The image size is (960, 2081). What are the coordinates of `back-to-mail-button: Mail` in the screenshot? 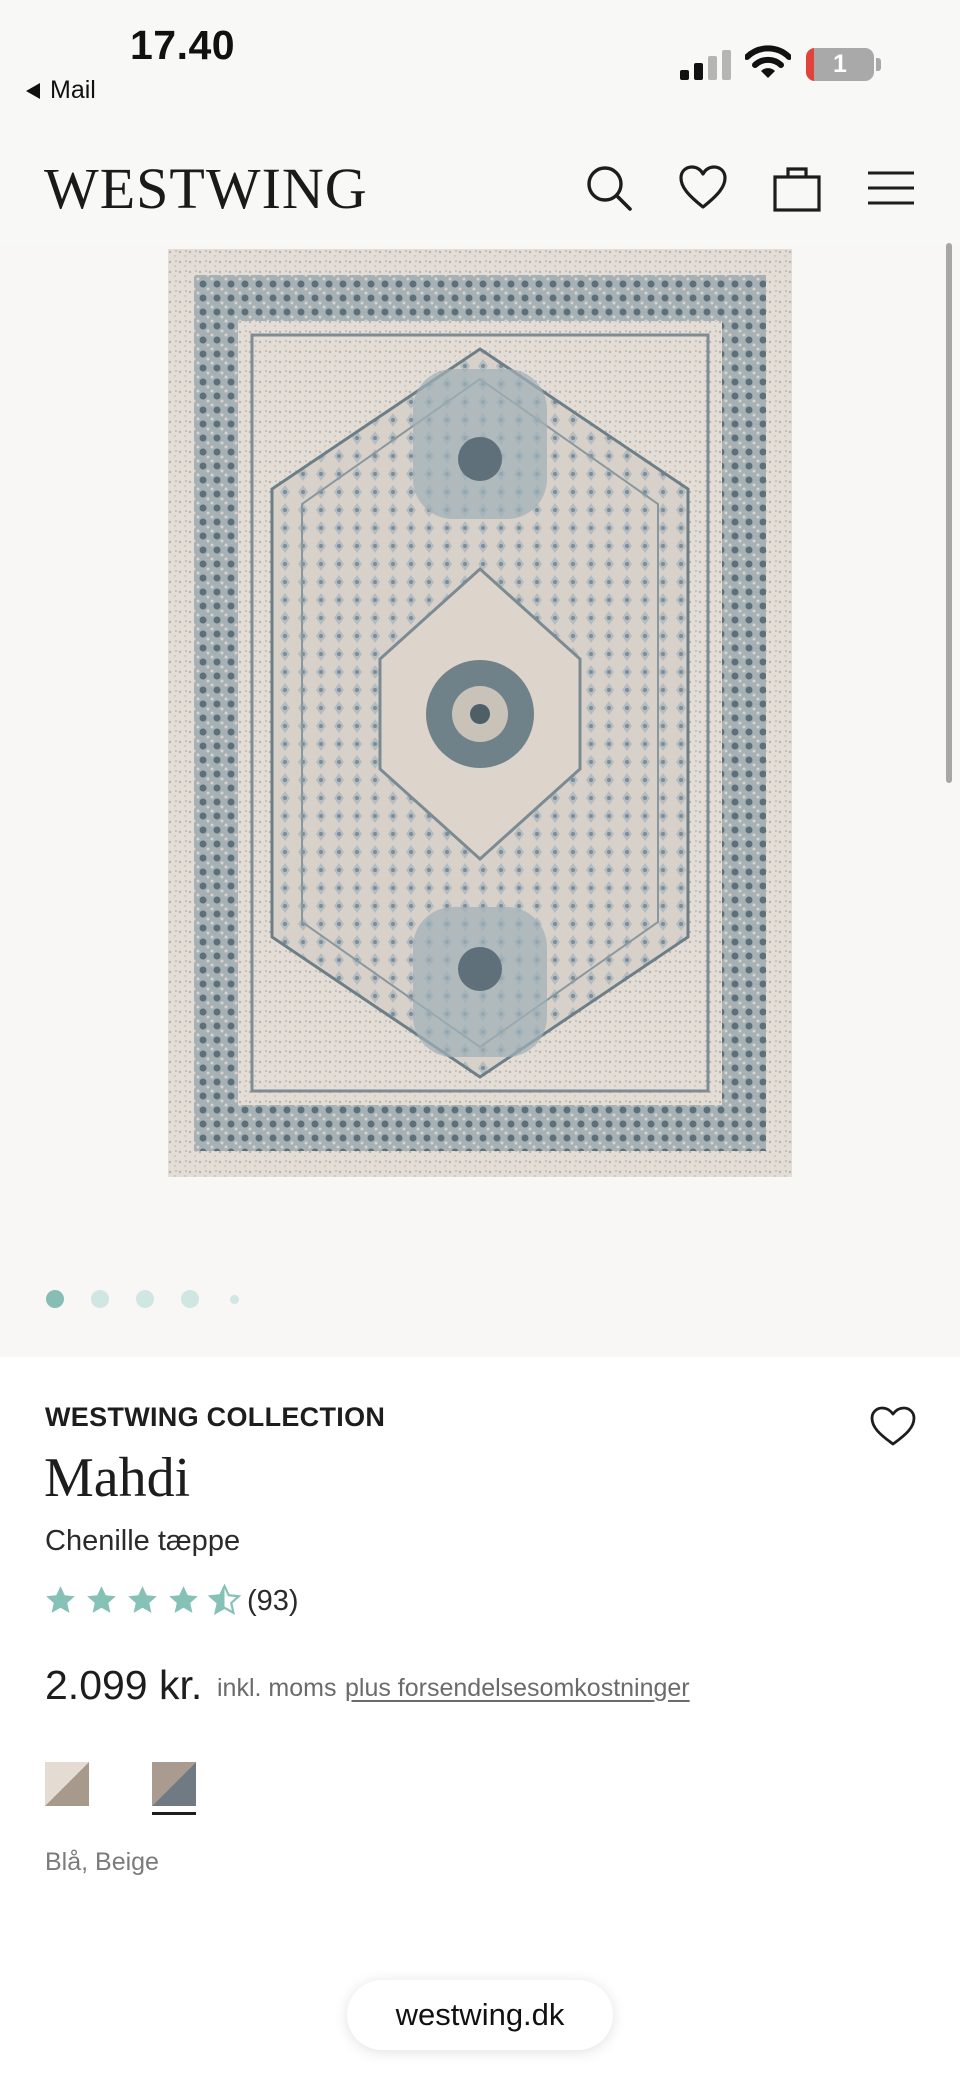 It's located at (61, 90).